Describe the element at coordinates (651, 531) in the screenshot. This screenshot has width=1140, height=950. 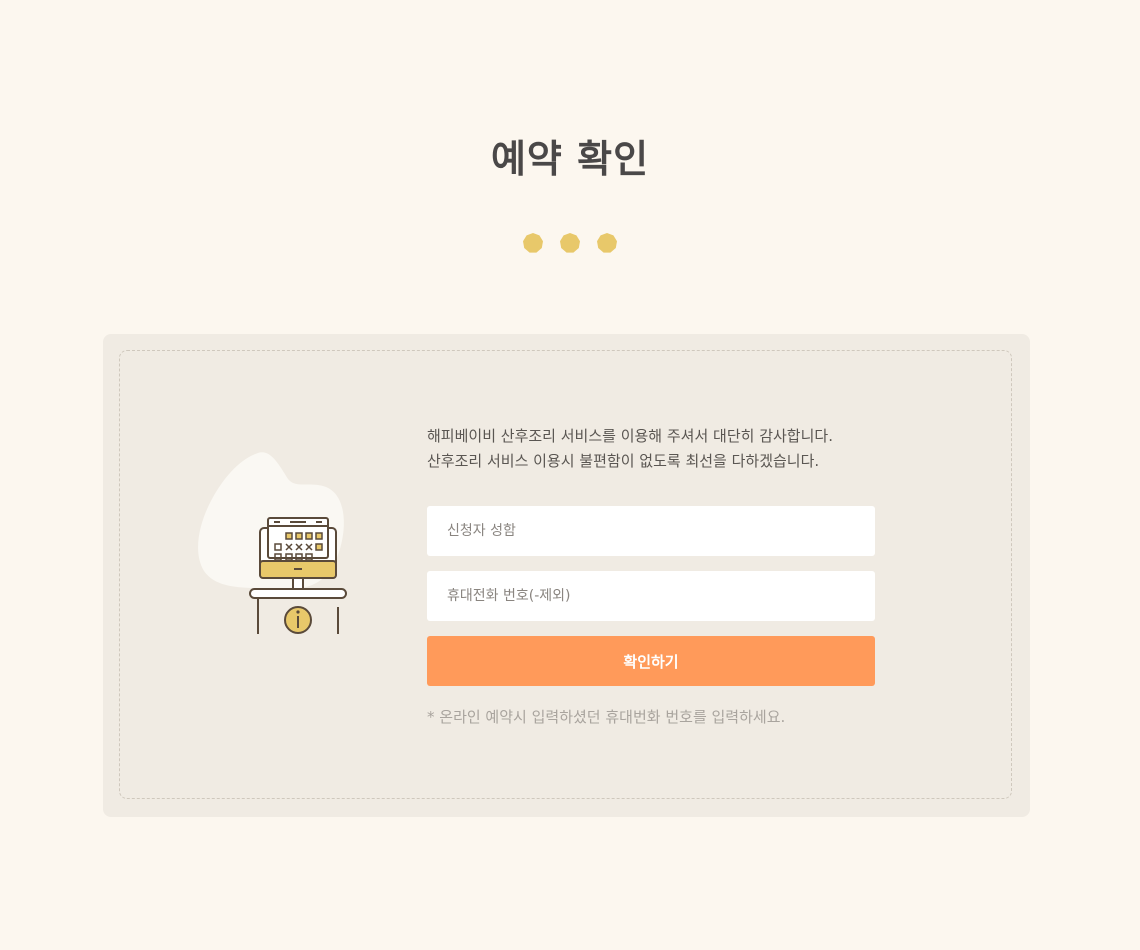
I see `applicant-name-input` at that location.